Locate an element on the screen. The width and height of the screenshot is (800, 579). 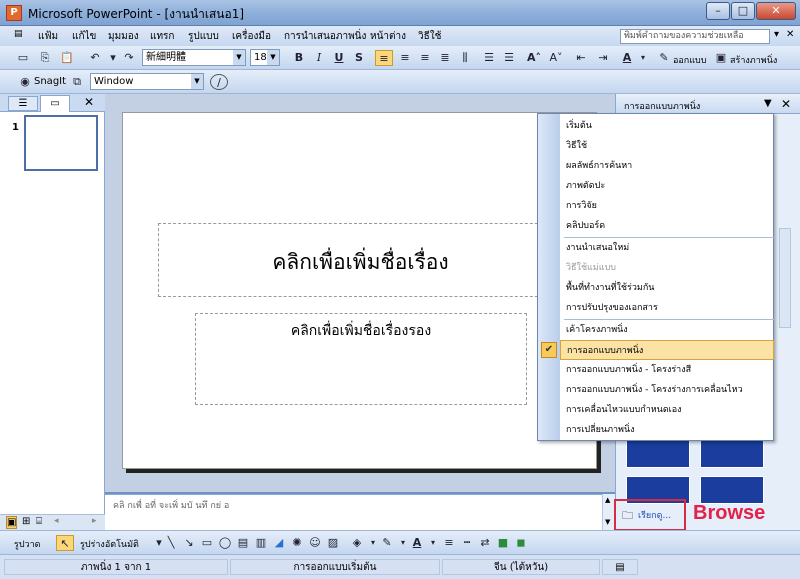
arrow-style-icon: ⇄ is located at coordinates (485, 543).